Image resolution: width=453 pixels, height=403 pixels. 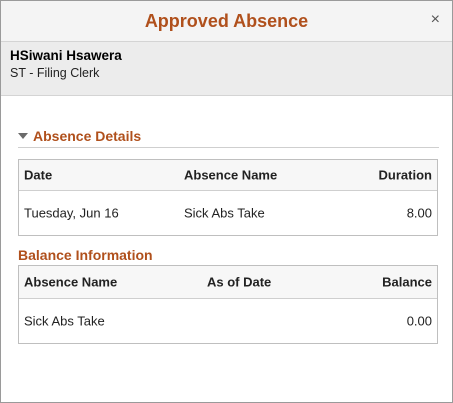 I want to click on absence-details-toggle: Absence Details, so click(x=79, y=136).